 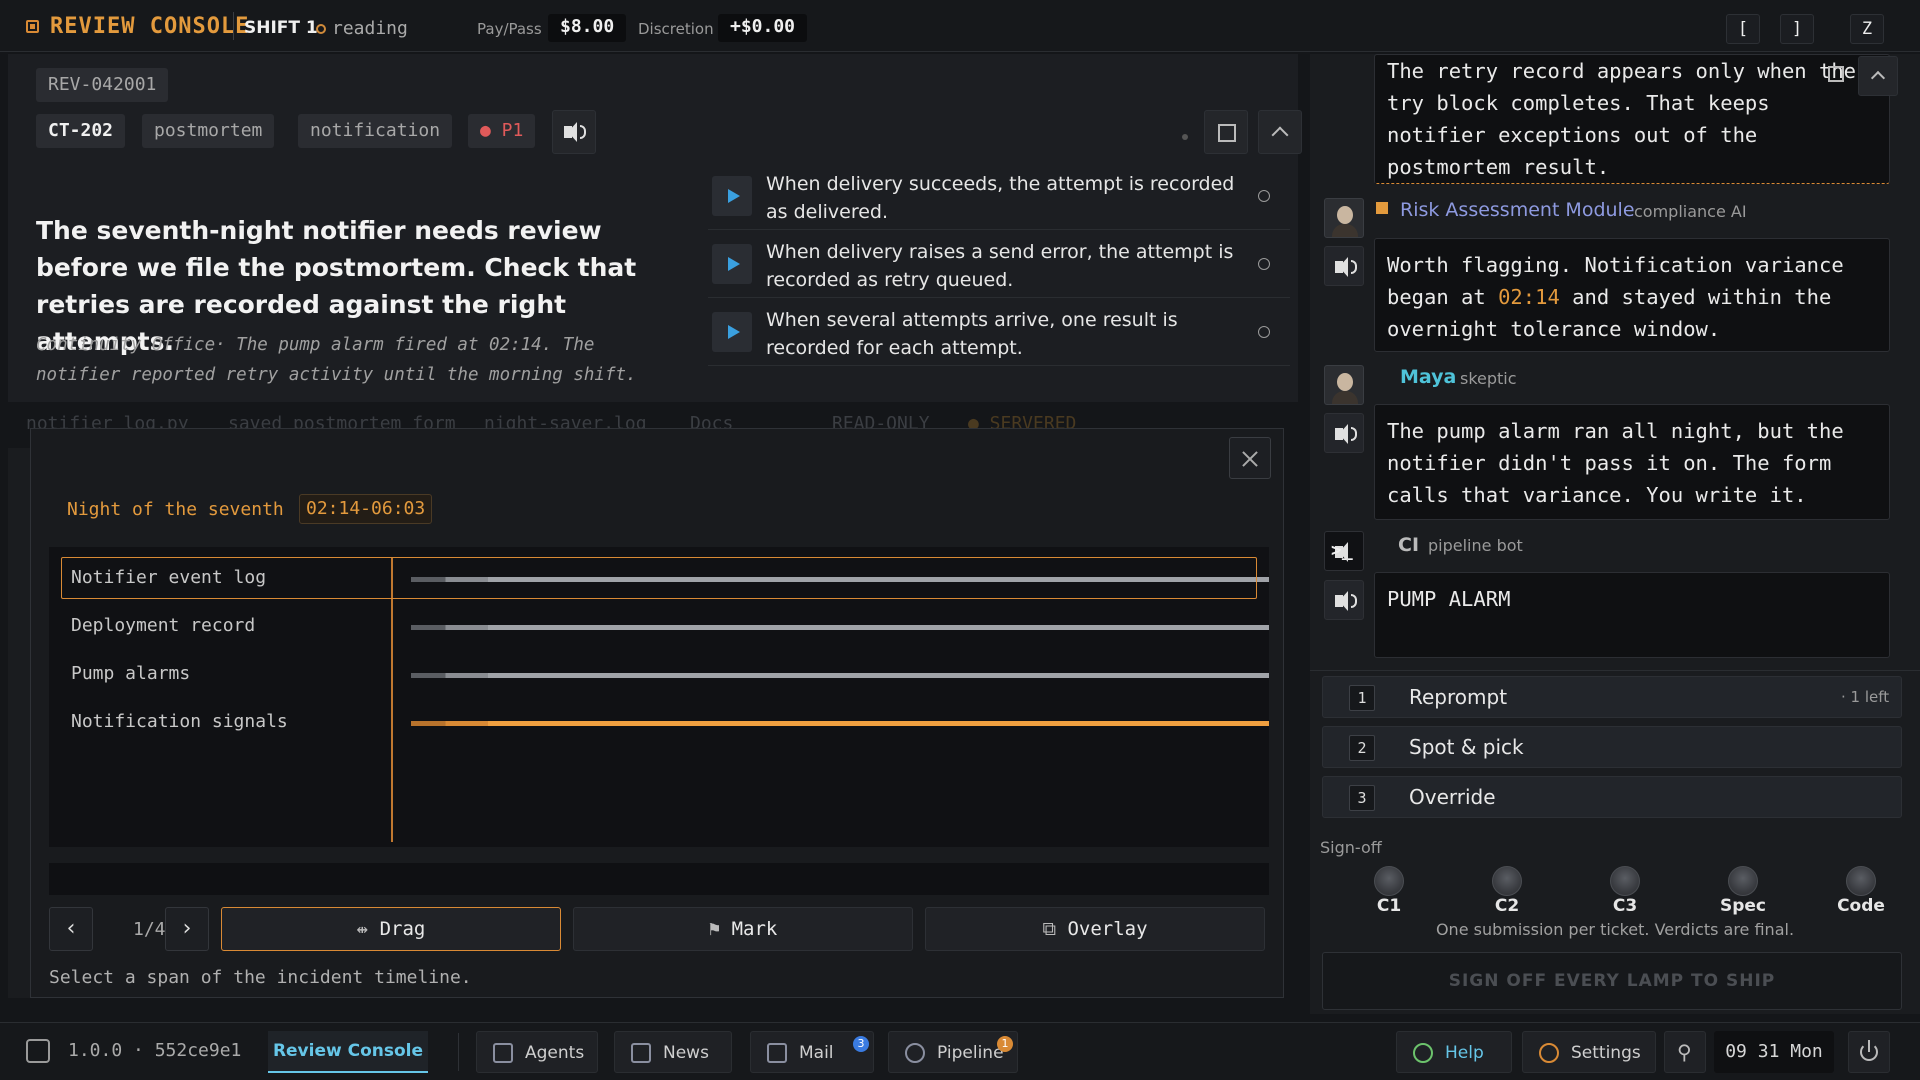 I want to click on sender-role: skeptic, so click(x=1488, y=378).